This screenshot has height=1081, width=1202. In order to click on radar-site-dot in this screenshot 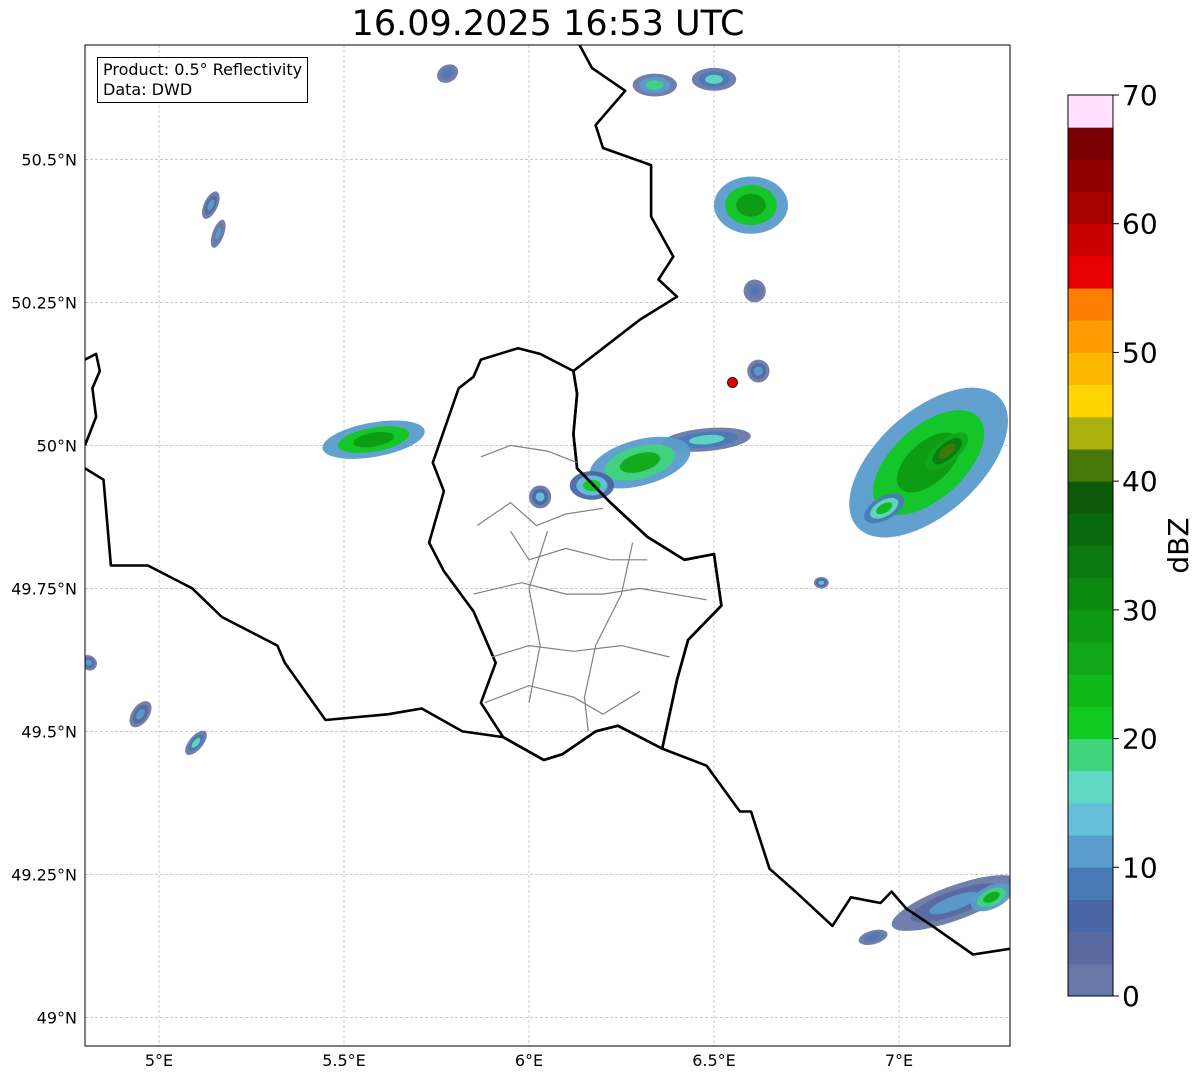, I will do `click(732, 382)`.